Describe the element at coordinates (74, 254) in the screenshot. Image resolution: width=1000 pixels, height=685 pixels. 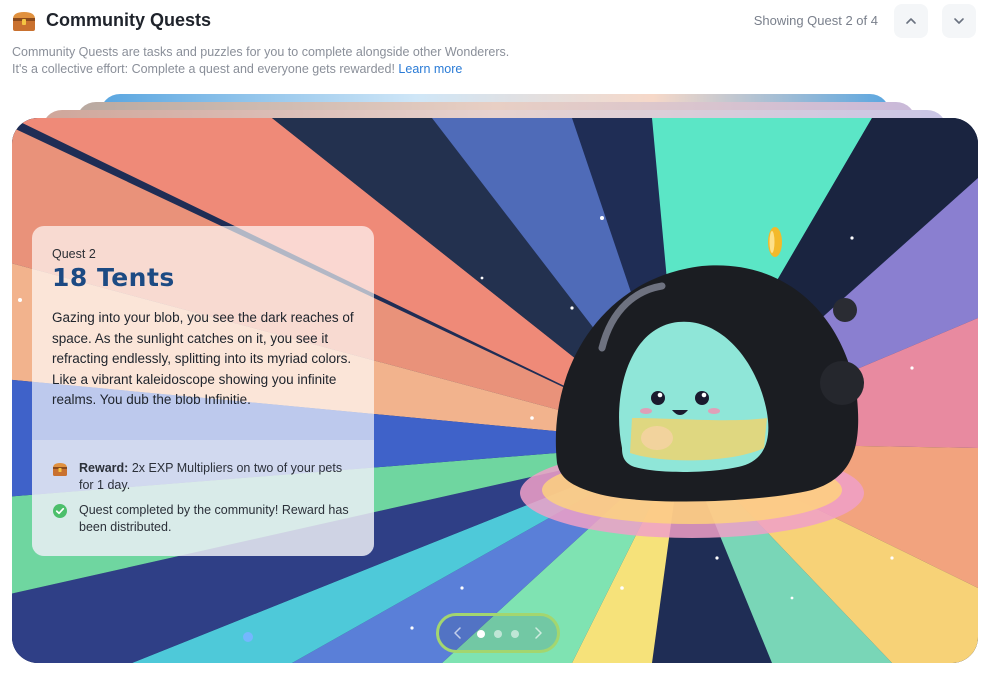
I see `quest-number: Quest 2` at that location.